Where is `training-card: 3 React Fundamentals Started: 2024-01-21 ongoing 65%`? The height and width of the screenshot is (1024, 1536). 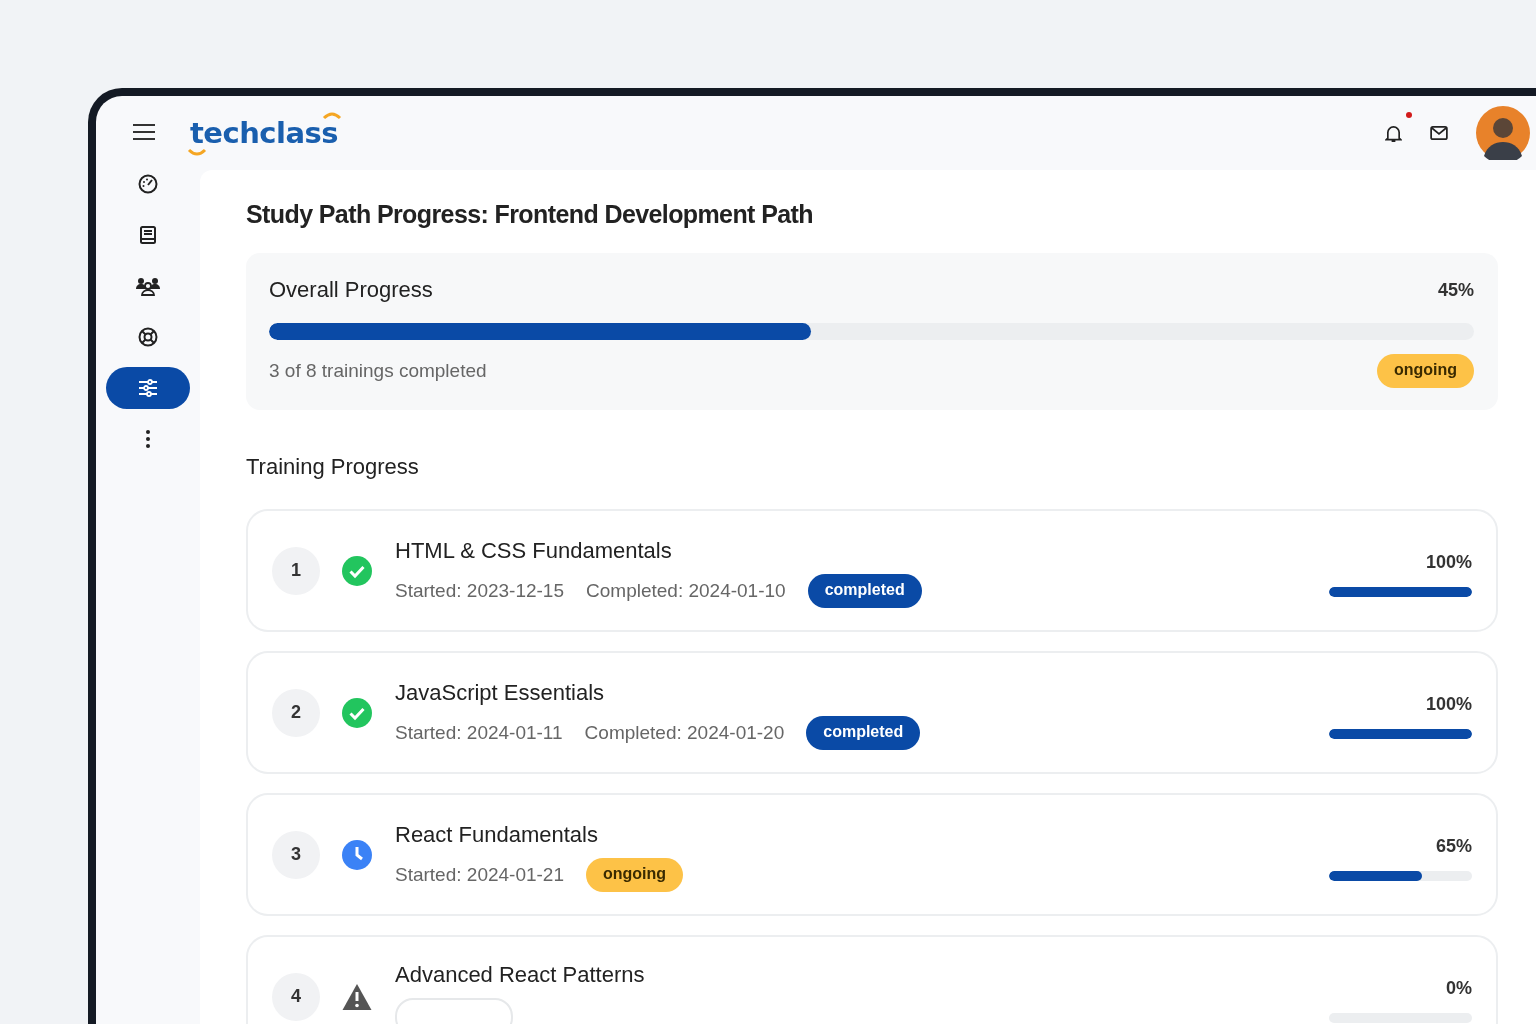 training-card: 3 React Fundamentals Started: 2024-01-21 ongoing 65% is located at coordinates (872, 854).